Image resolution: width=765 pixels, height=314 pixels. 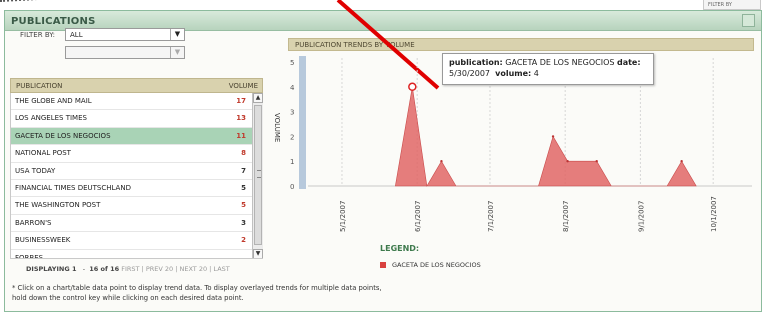 I want to click on y-tick-label: 5, so click(x=292, y=63).